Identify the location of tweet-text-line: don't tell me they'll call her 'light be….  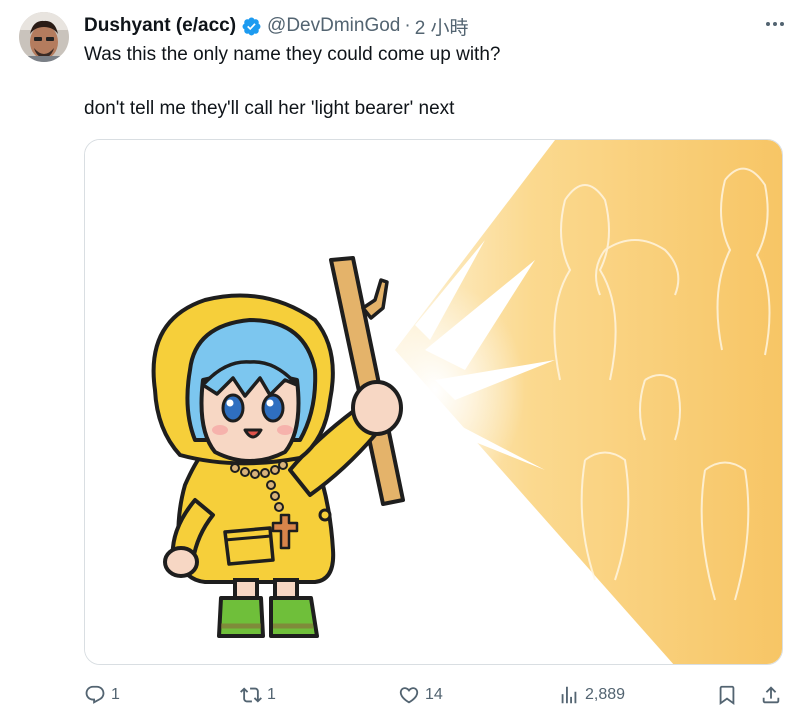
(269, 108).